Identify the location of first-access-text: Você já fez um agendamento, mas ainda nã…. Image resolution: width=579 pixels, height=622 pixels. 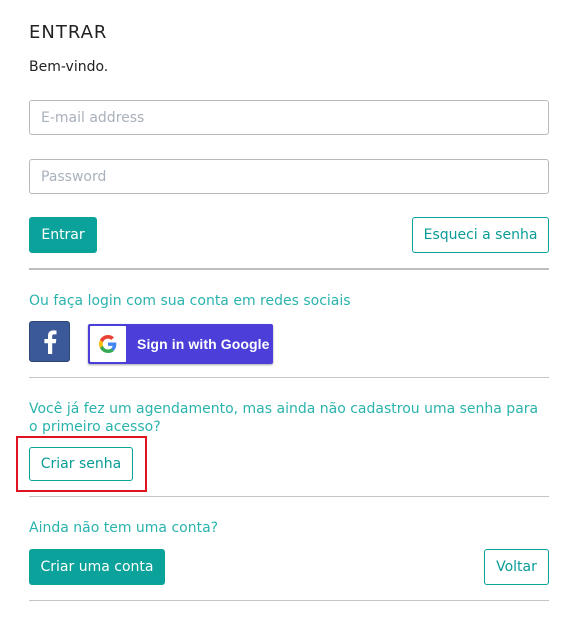
(284, 418).